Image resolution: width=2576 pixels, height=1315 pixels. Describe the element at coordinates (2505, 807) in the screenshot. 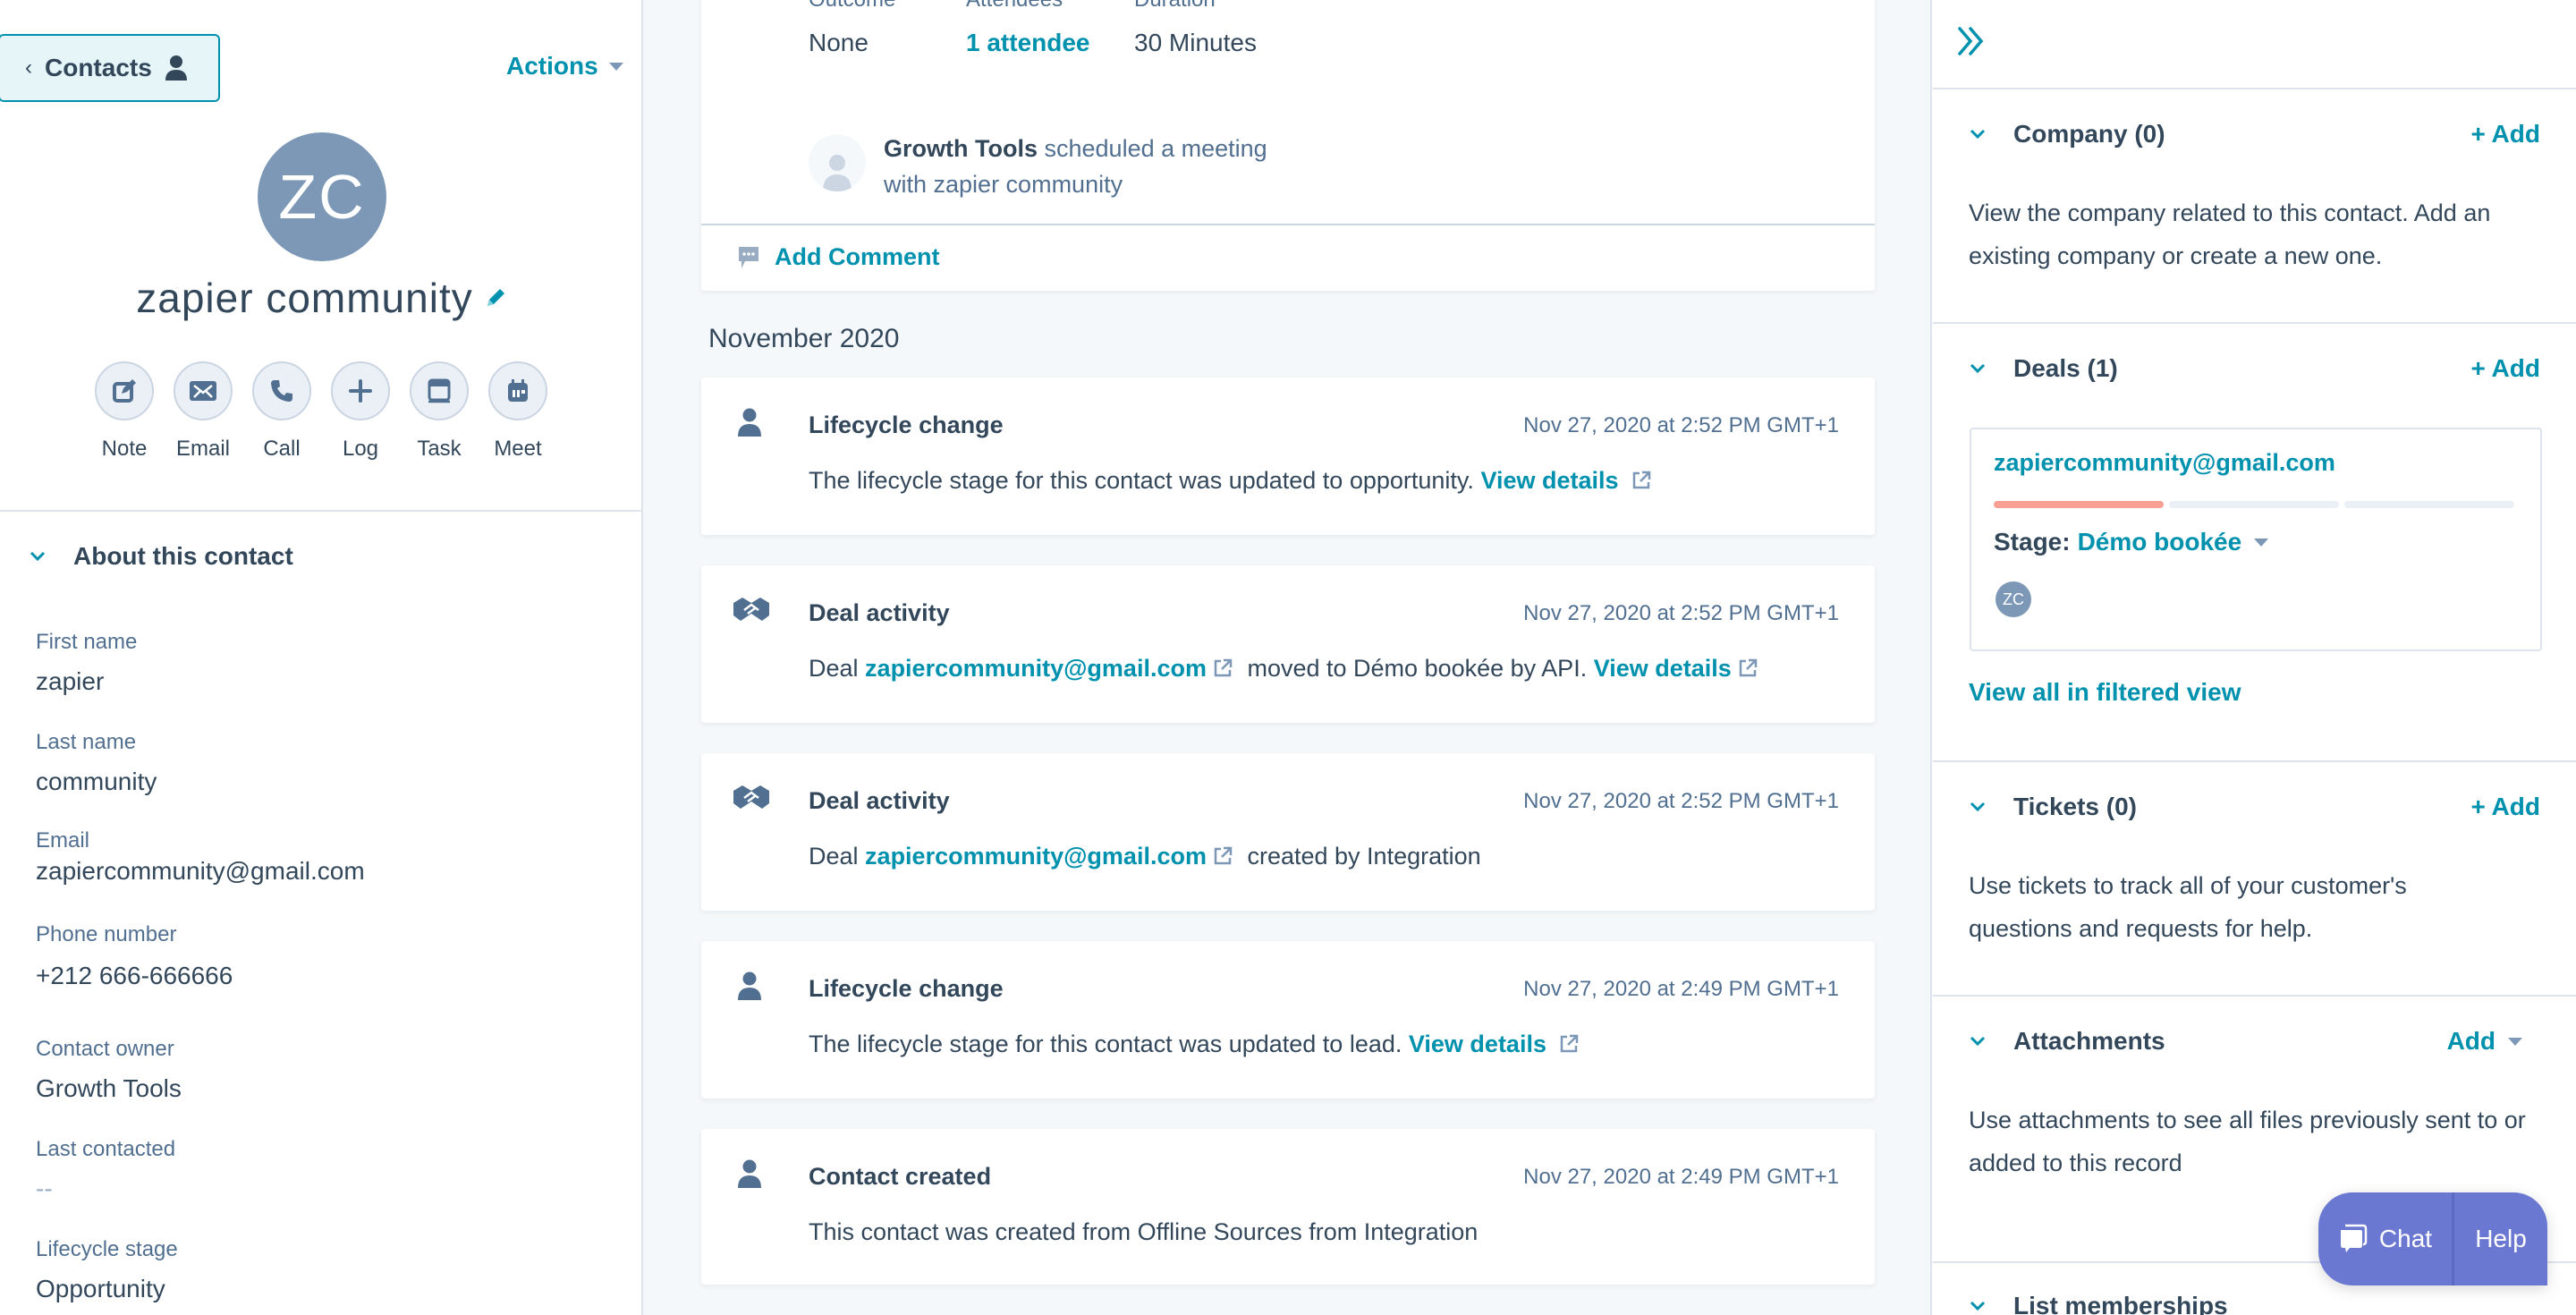

I see `add-ticket-button: + Add` at that location.